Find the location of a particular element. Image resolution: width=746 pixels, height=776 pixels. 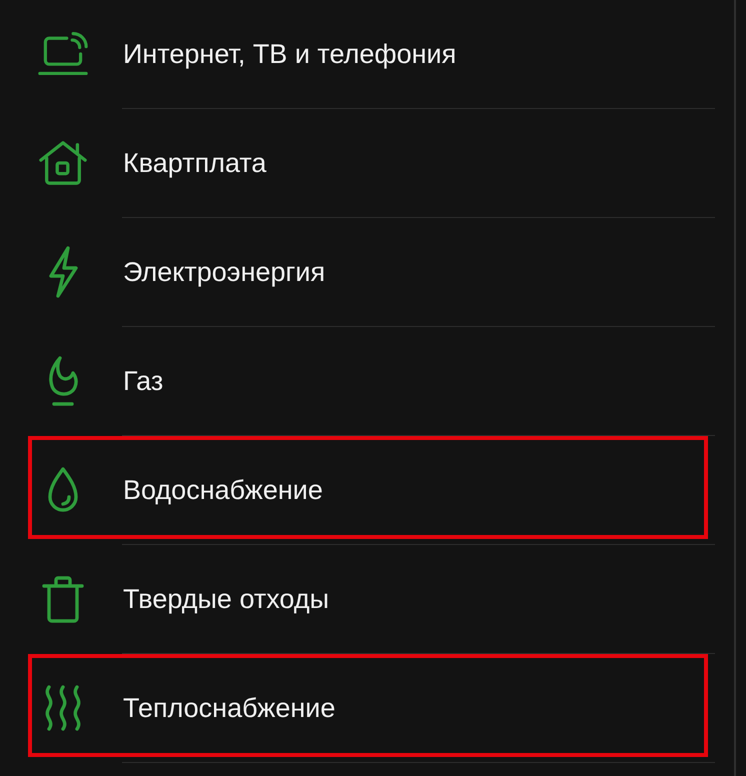

water-drop-icon is located at coordinates (63, 490).